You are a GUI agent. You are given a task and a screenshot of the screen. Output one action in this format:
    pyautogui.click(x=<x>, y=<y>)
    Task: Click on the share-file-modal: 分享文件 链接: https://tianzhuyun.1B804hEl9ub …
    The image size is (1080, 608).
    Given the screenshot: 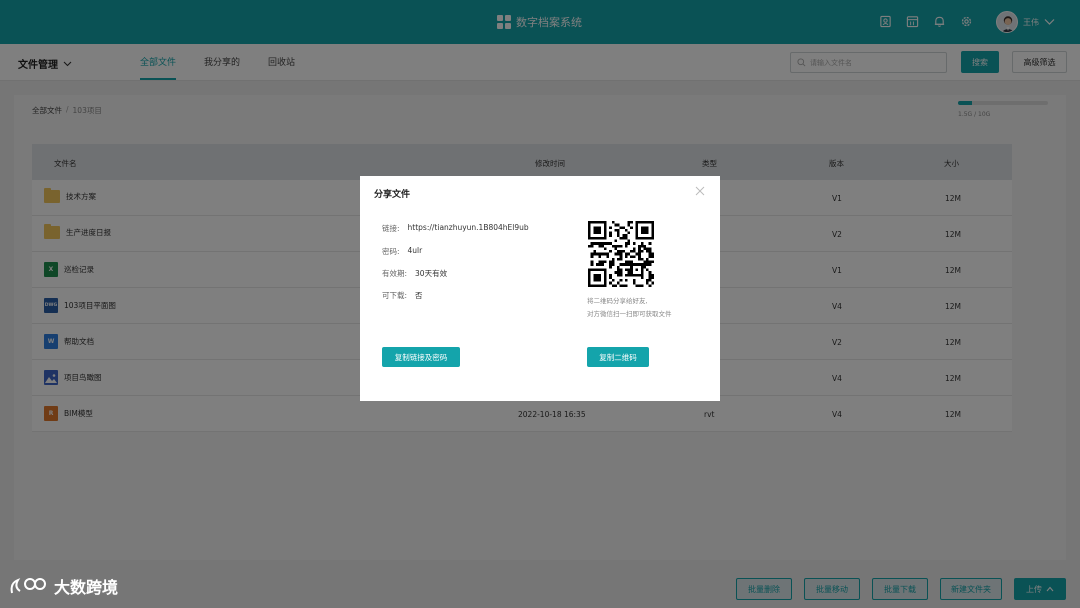 What is the action you would take?
    pyautogui.click(x=540, y=288)
    